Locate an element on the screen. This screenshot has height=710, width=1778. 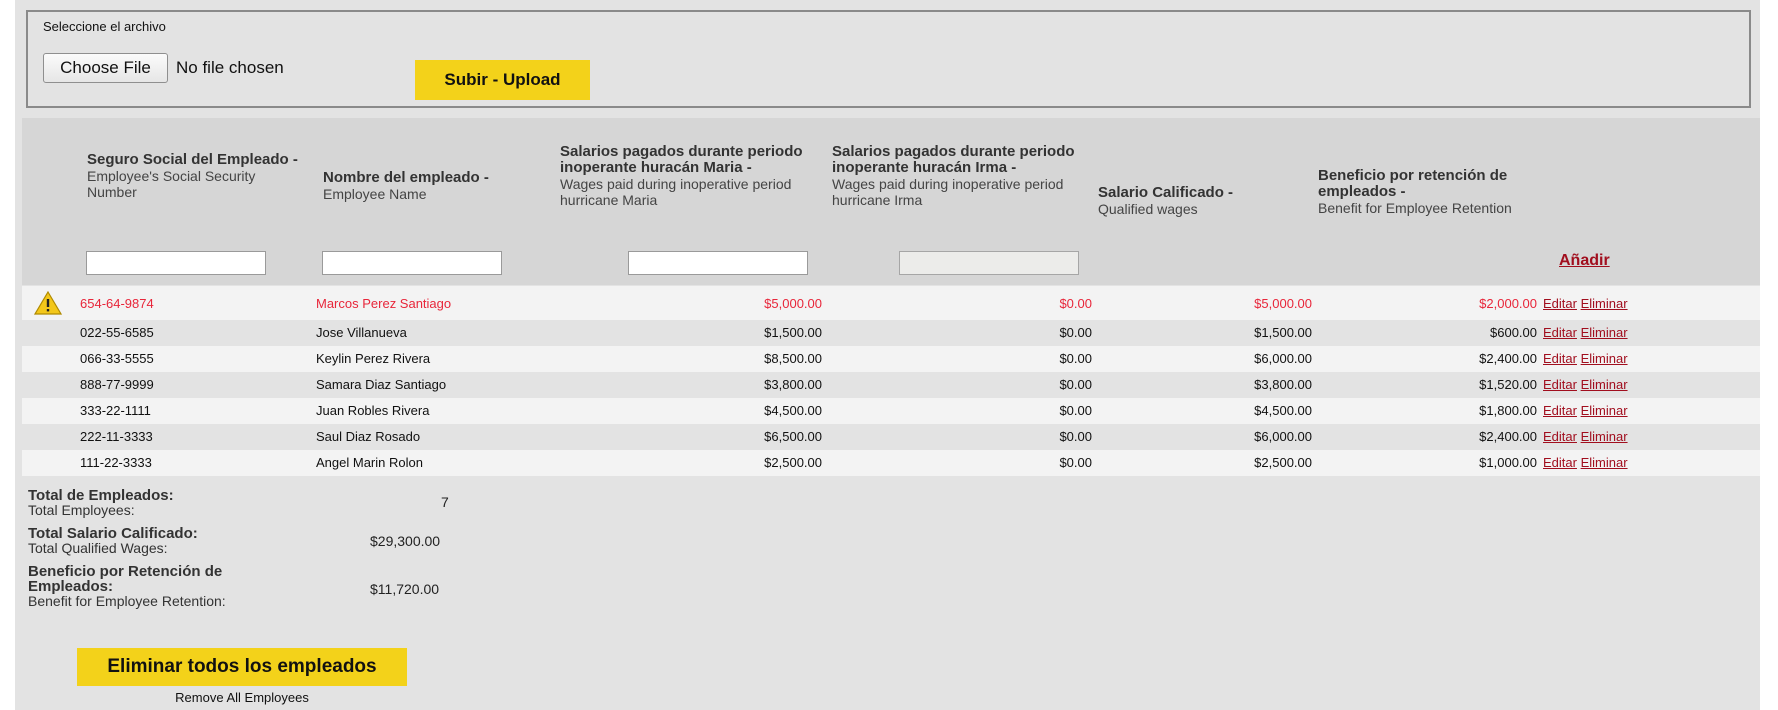
cell-name: Keylin Perez Rivera is located at coordinates (373, 358).